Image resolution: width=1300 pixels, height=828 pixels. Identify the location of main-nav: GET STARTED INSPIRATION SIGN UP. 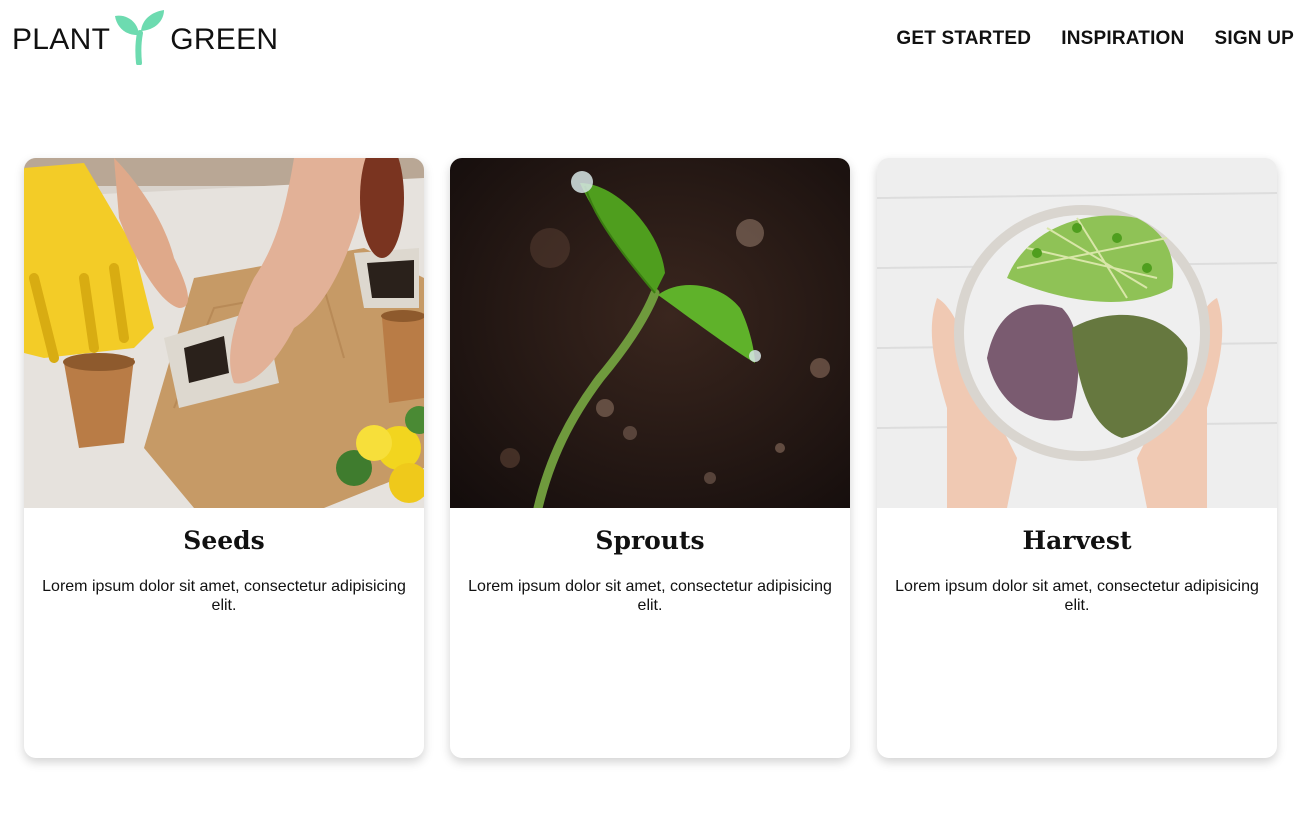
(1095, 39).